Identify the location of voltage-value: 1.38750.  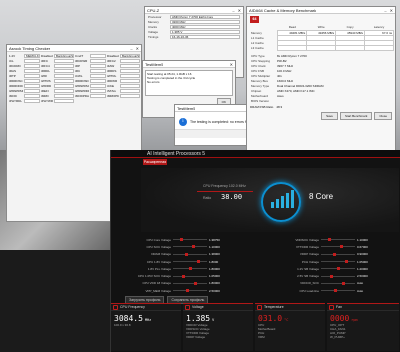
(221, 240).